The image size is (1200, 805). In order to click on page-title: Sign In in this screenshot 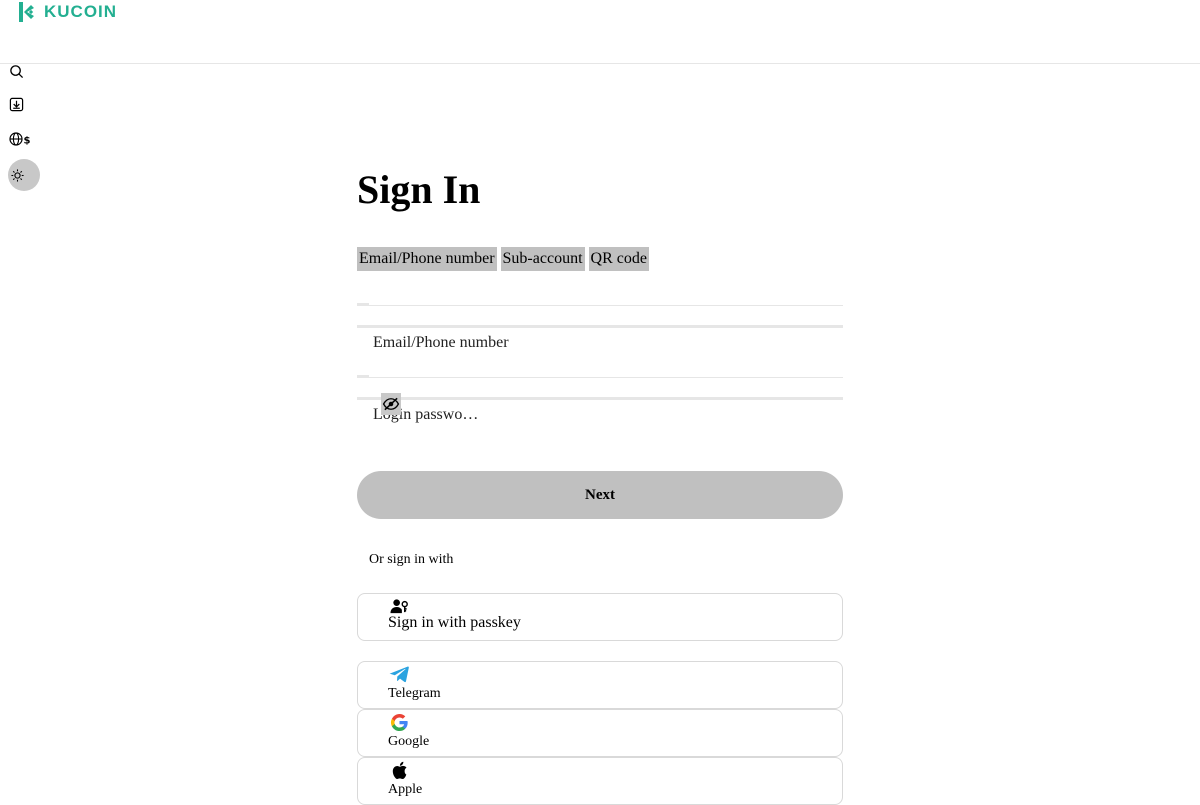, I will do `click(419, 189)`.